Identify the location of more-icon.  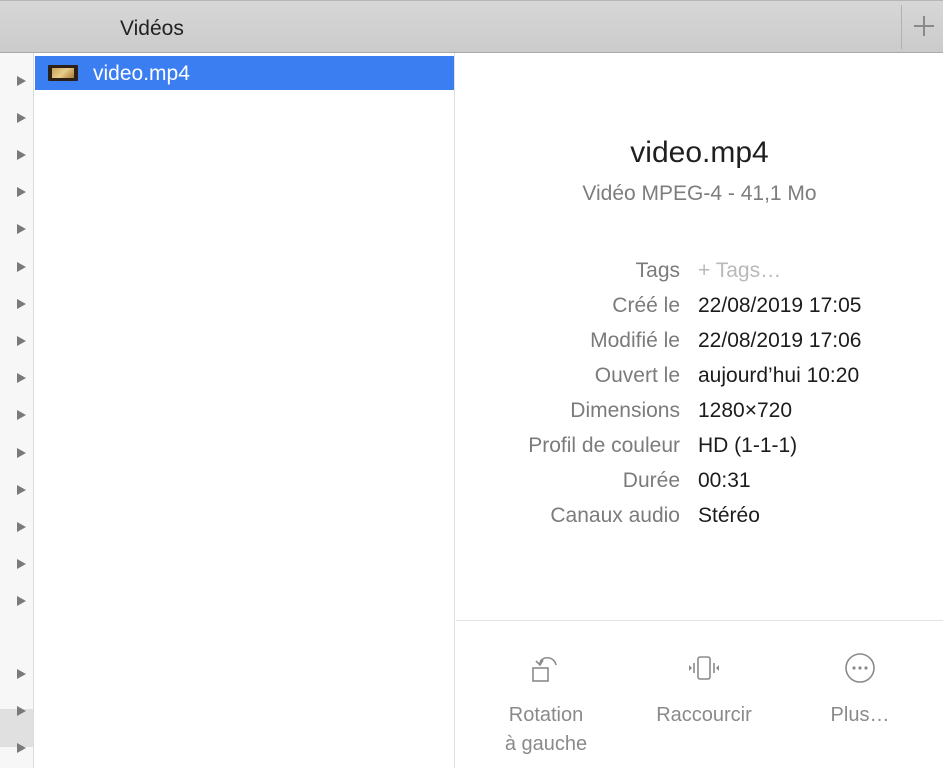
(860, 668).